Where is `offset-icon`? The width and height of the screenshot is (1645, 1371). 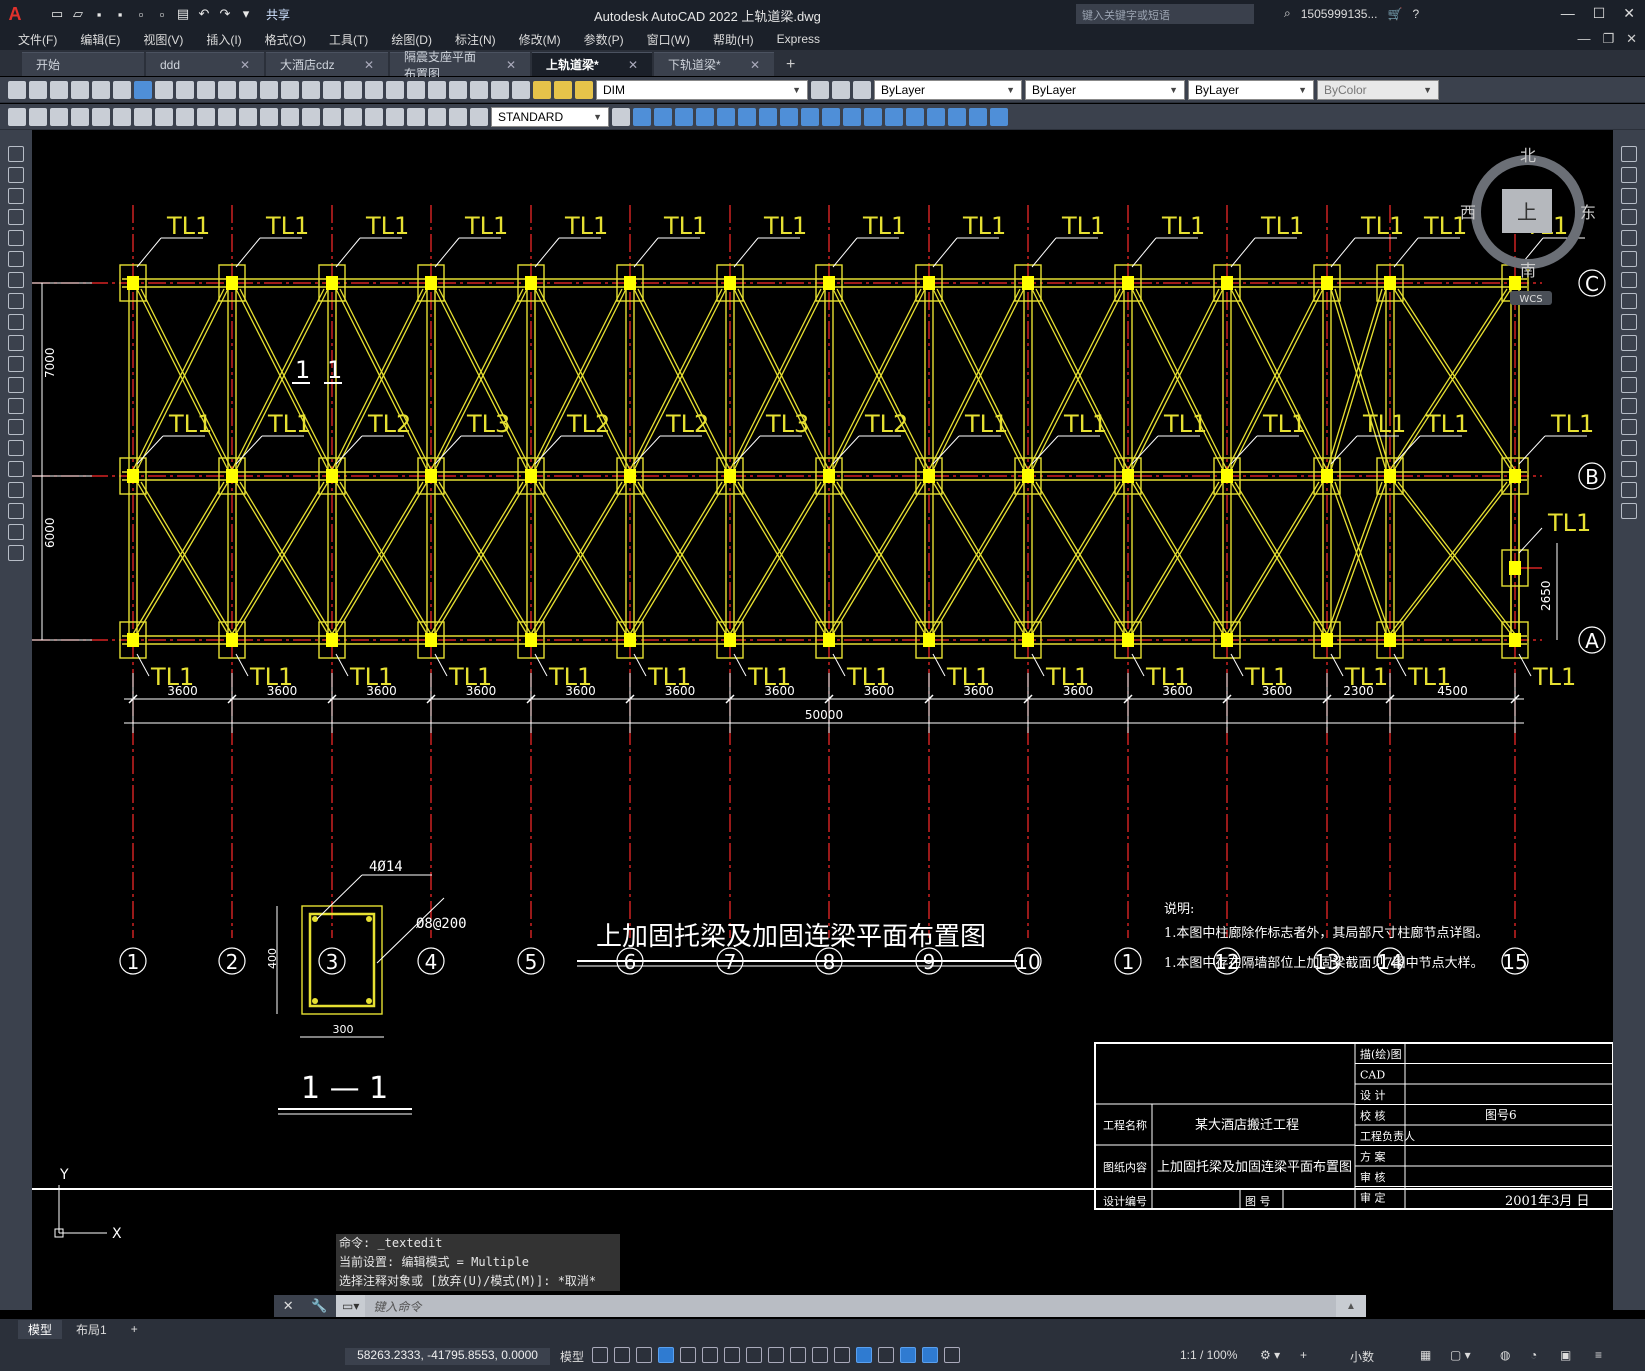 offset-icon is located at coordinates (1629, 217).